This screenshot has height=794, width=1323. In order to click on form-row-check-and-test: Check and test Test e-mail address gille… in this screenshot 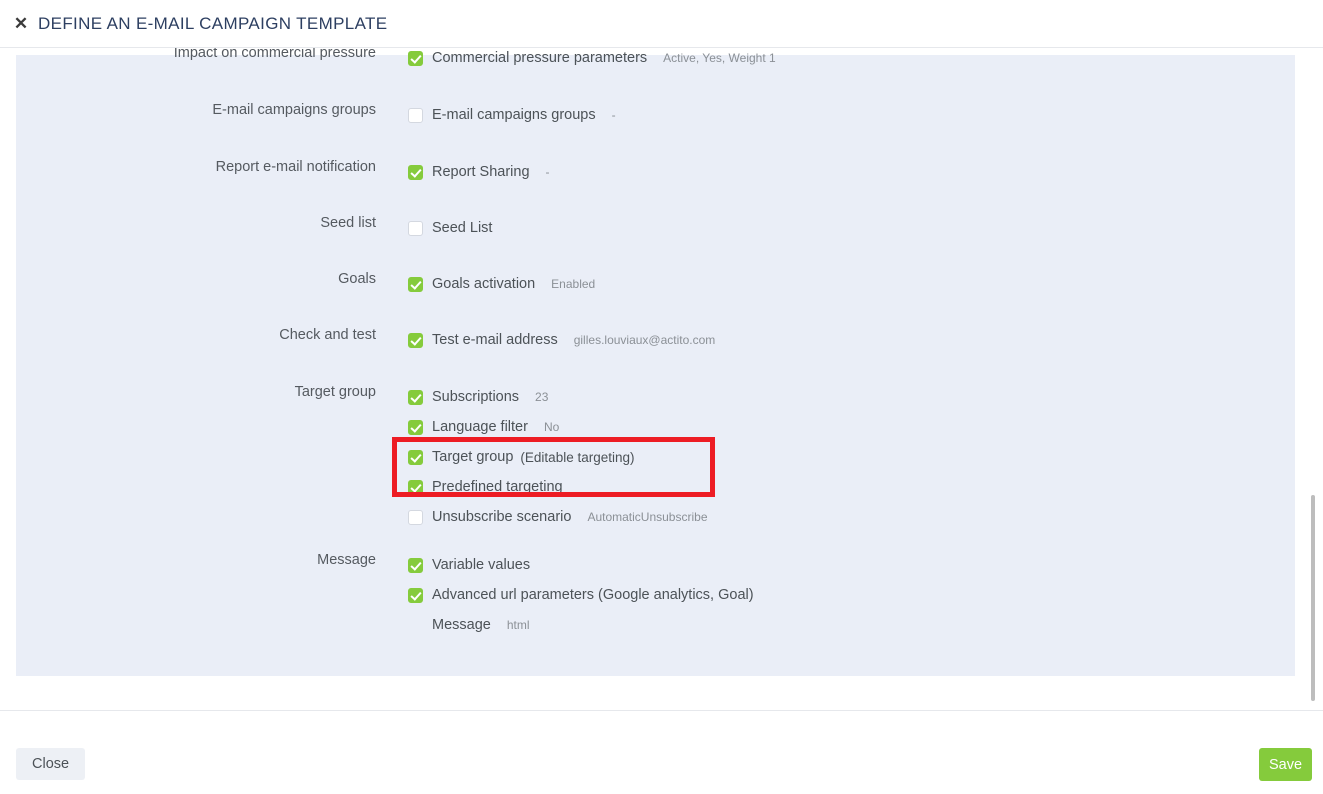, I will do `click(365, 340)`.